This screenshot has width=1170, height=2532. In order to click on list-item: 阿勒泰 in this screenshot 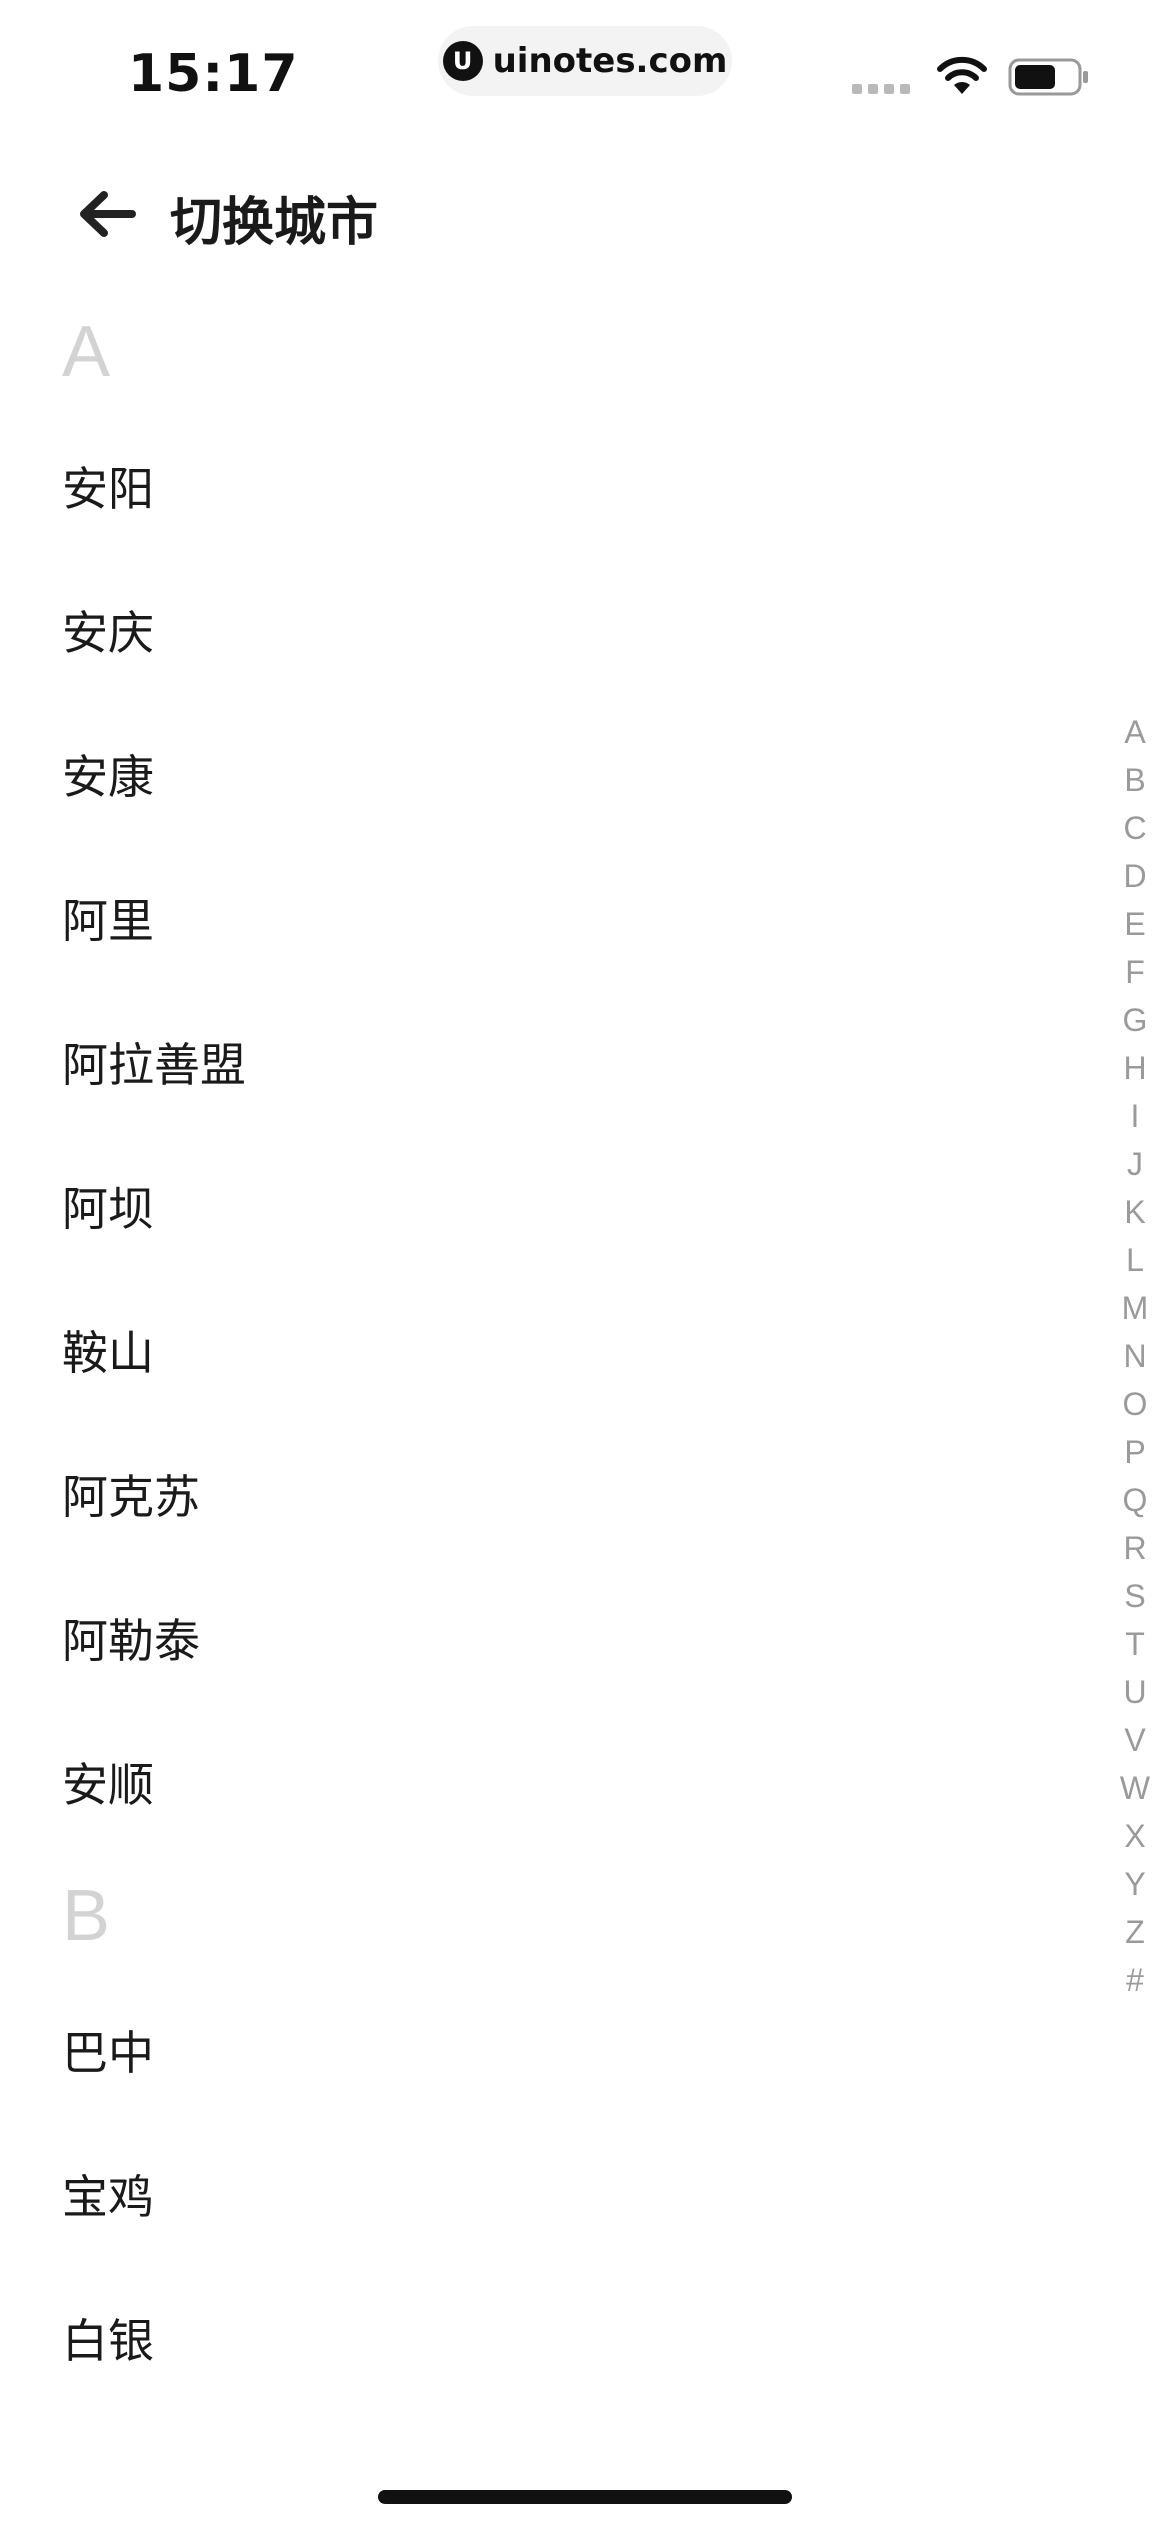, I will do `click(550, 1638)`.